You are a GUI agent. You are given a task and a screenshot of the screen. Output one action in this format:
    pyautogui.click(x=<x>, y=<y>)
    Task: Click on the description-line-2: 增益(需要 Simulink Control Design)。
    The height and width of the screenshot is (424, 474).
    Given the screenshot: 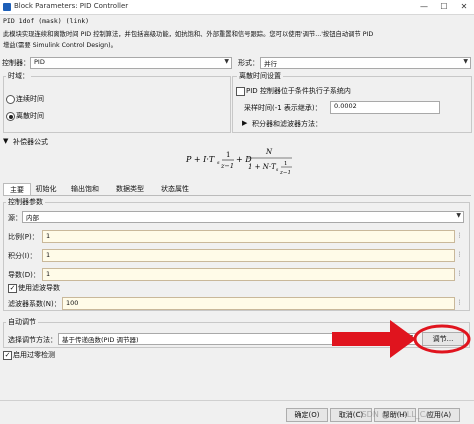 What is the action you would take?
    pyautogui.click(x=60, y=45)
    